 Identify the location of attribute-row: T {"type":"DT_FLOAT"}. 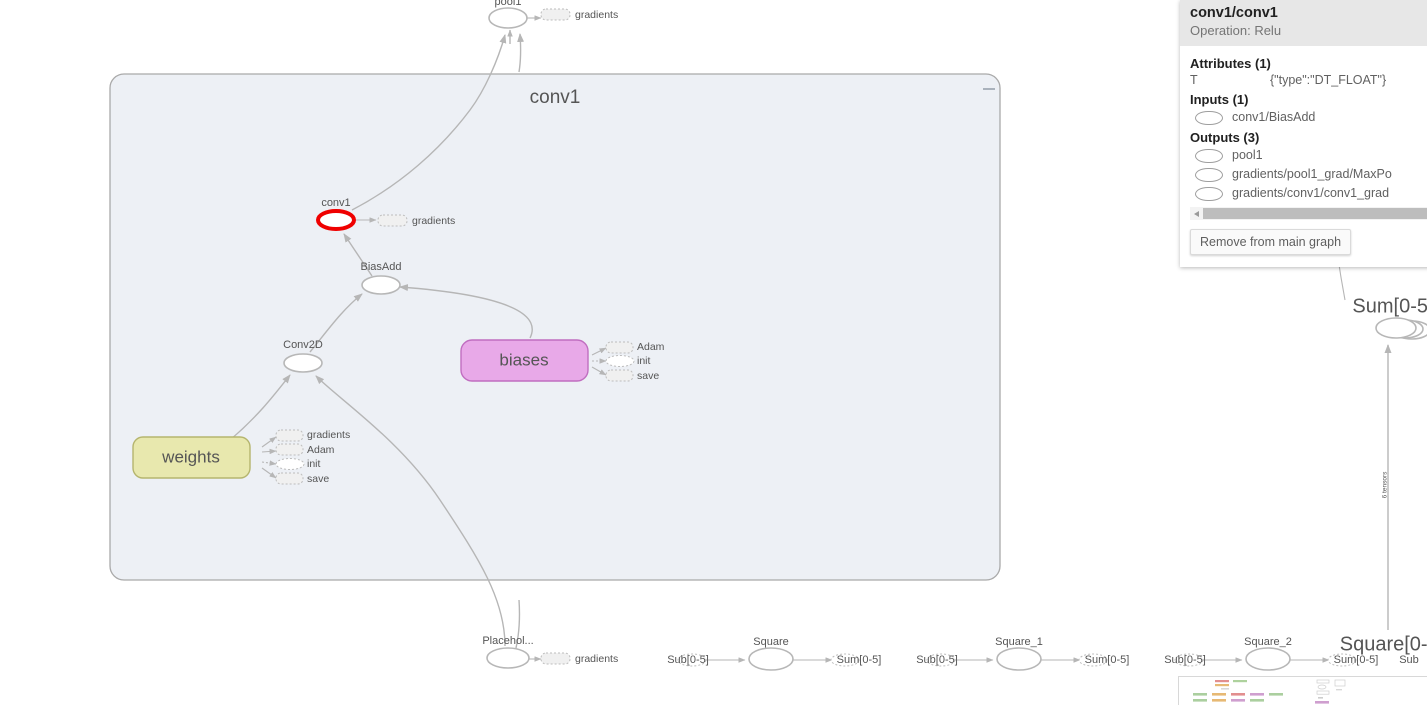
(1308, 80).